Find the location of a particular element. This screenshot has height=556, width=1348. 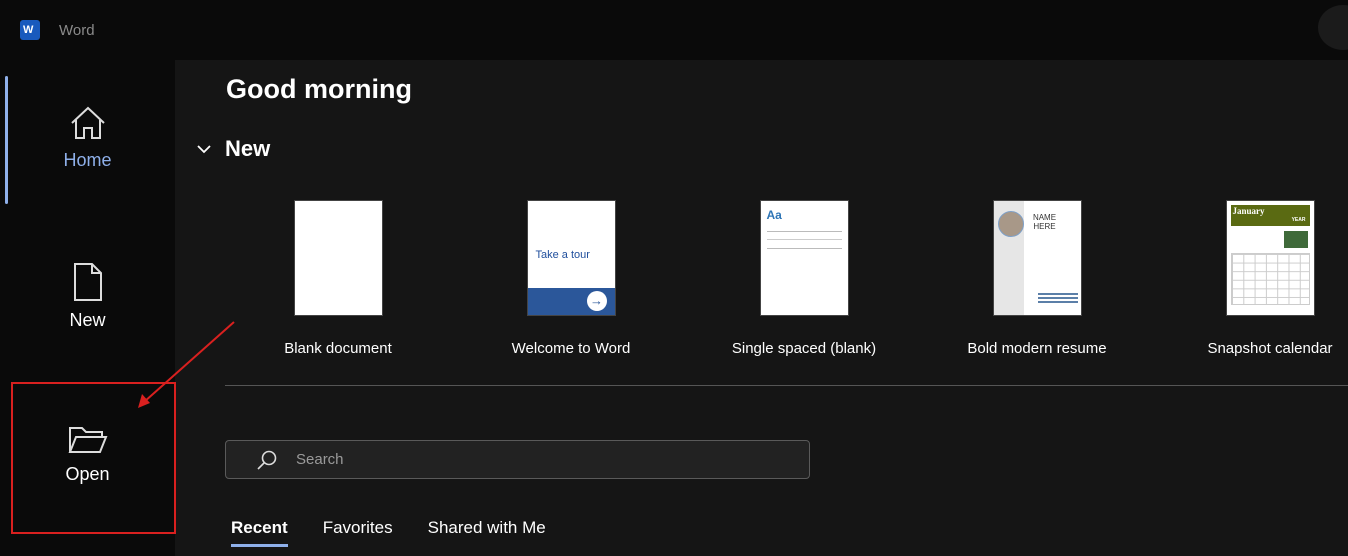

template-snapshot-calendar: January YEAR Snapshot calendar is located at coordinates (1259, 278).